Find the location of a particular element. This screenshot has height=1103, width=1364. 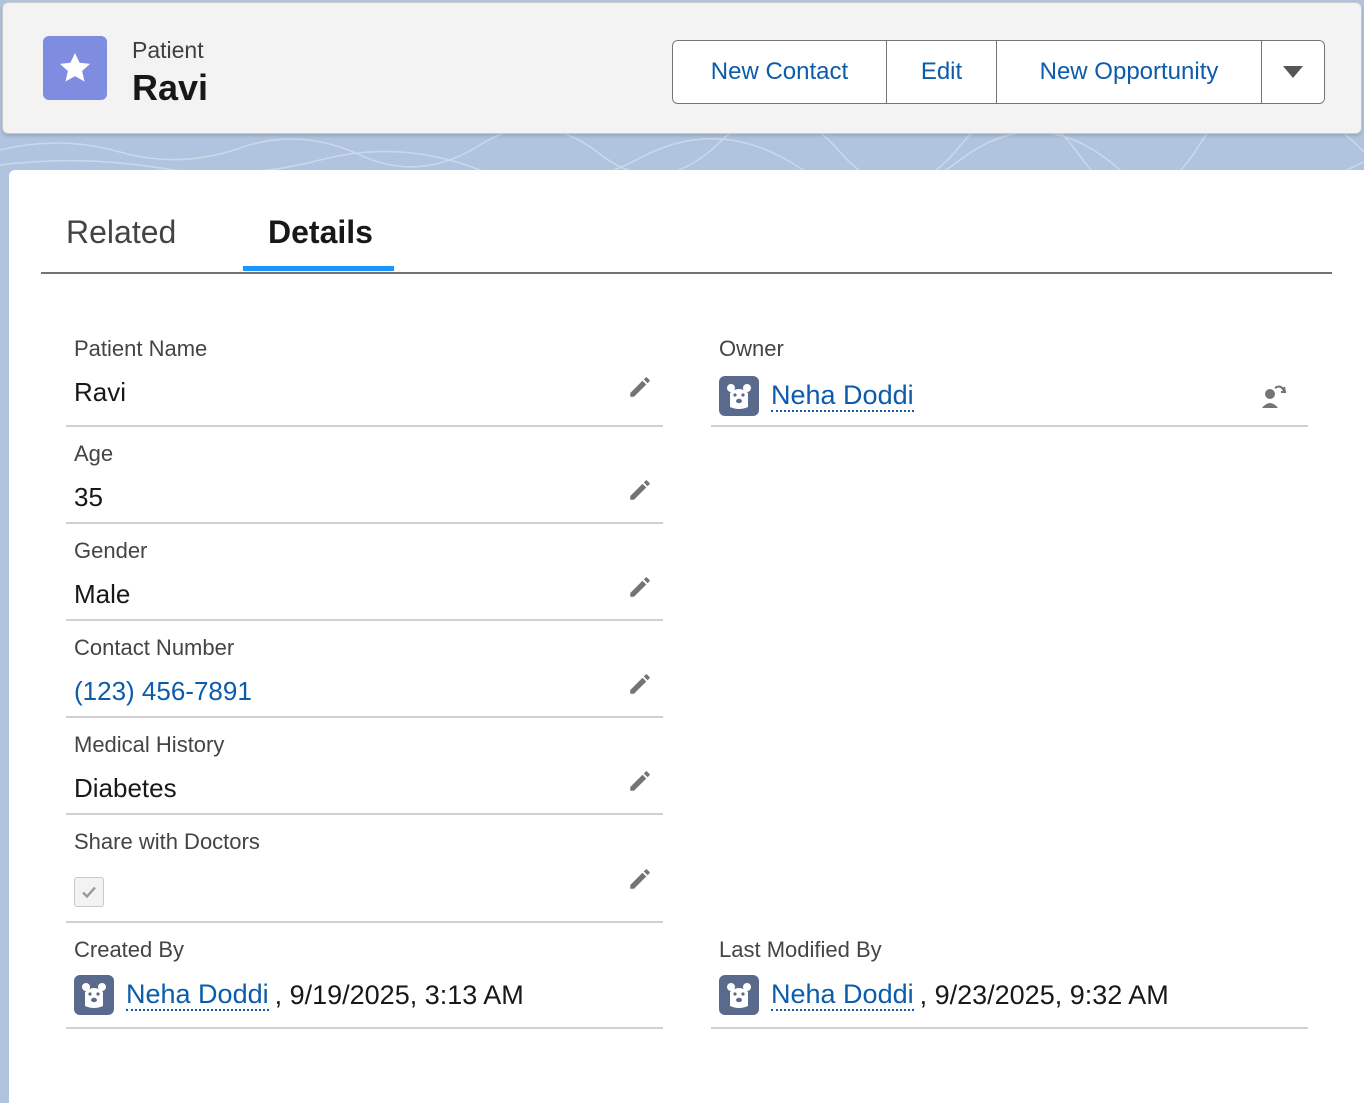

field-value: Male is located at coordinates (102, 594).